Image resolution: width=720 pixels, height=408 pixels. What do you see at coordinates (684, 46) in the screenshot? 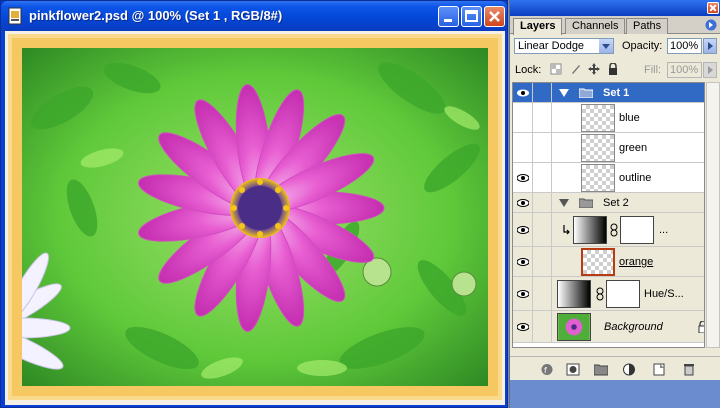
I see `opacity-input: 100%` at bounding box center [684, 46].